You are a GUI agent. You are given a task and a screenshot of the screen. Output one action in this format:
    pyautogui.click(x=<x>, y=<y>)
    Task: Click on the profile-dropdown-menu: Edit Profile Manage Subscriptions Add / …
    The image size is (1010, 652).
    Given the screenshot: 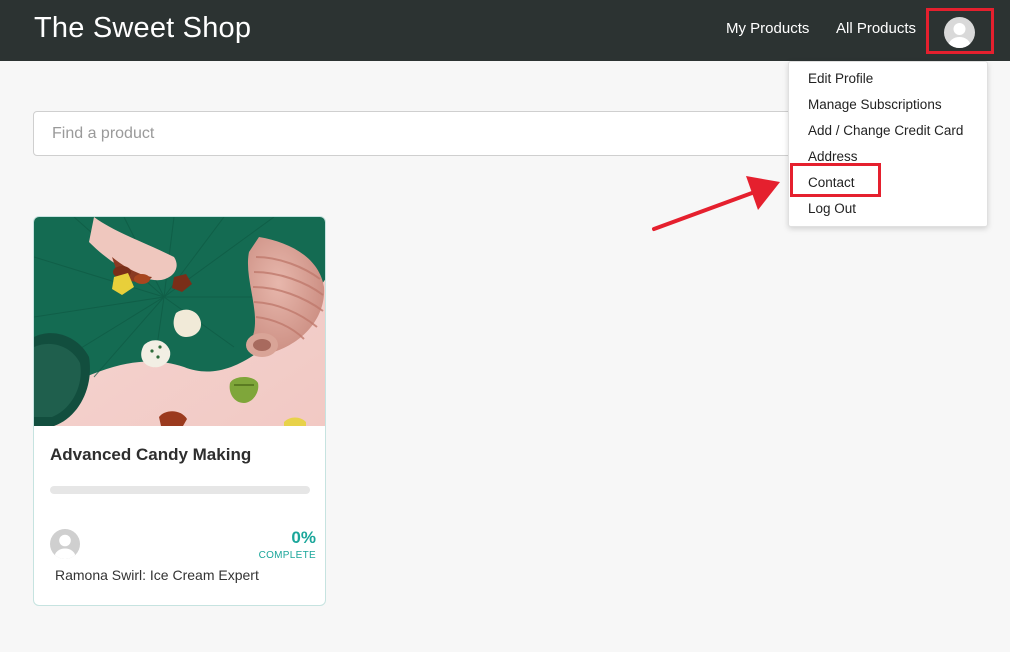 What is the action you would take?
    pyautogui.click(x=888, y=144)
    